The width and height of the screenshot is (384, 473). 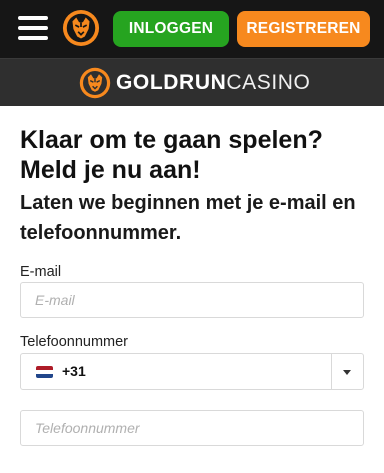 I want to click on country-code-select: +31, so click(x=192, y=371).